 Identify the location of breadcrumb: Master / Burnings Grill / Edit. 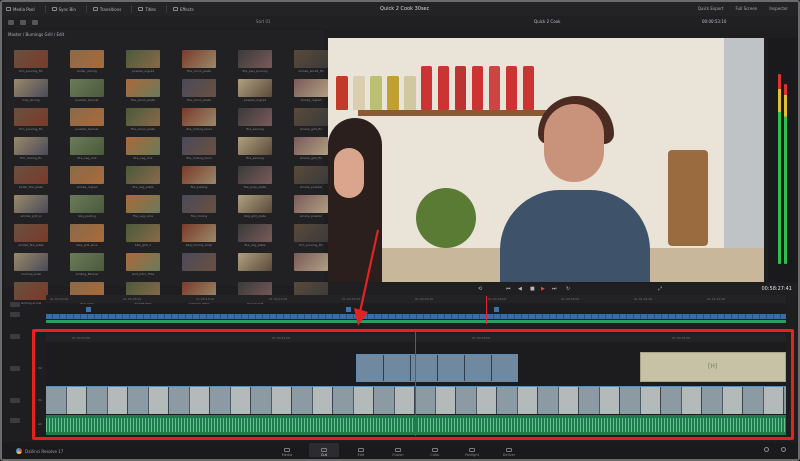
(36, 34).